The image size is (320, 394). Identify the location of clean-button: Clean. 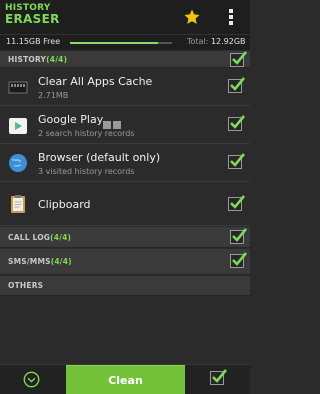
(125, 379).